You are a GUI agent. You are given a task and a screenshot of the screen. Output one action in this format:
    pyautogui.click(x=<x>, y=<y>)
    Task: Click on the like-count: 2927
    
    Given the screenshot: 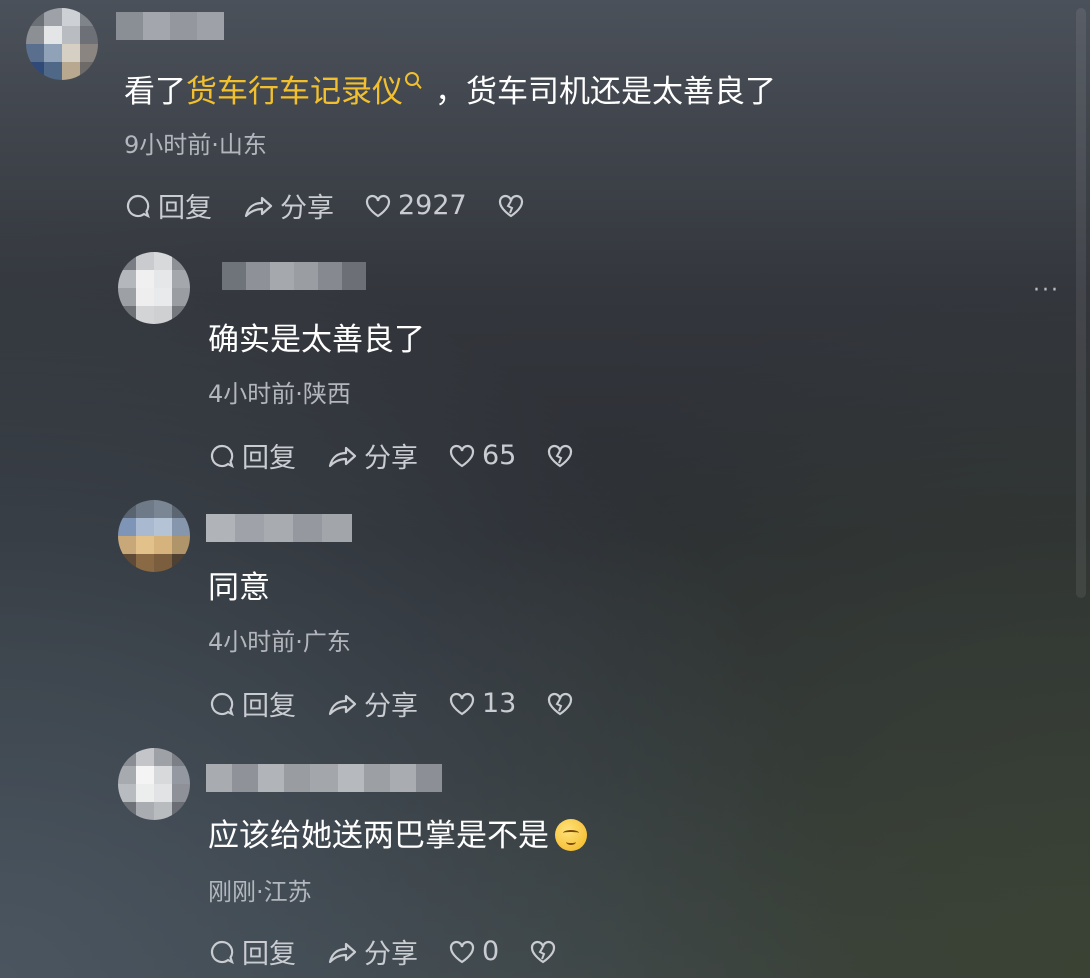 What is the action you would take?
    pyautogui.click(x=432, y=205)
    